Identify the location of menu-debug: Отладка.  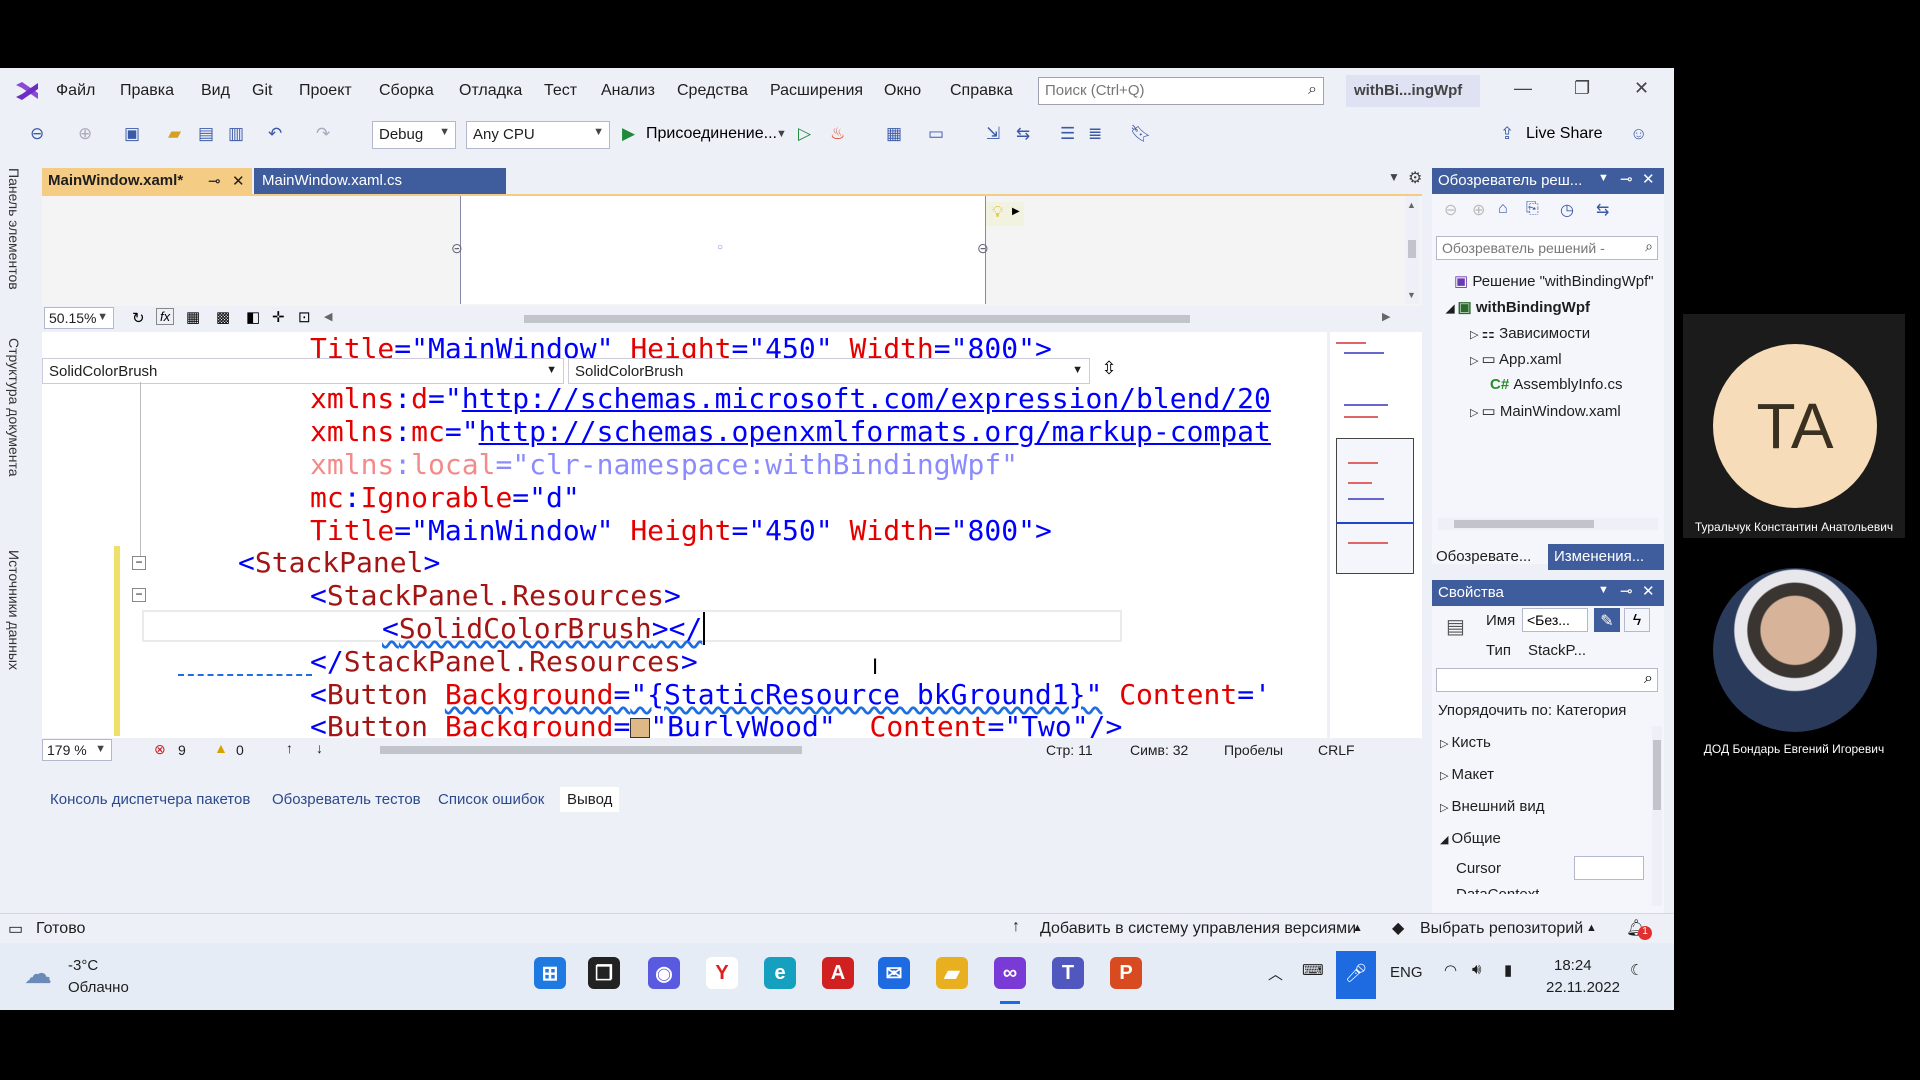
(490, 91).